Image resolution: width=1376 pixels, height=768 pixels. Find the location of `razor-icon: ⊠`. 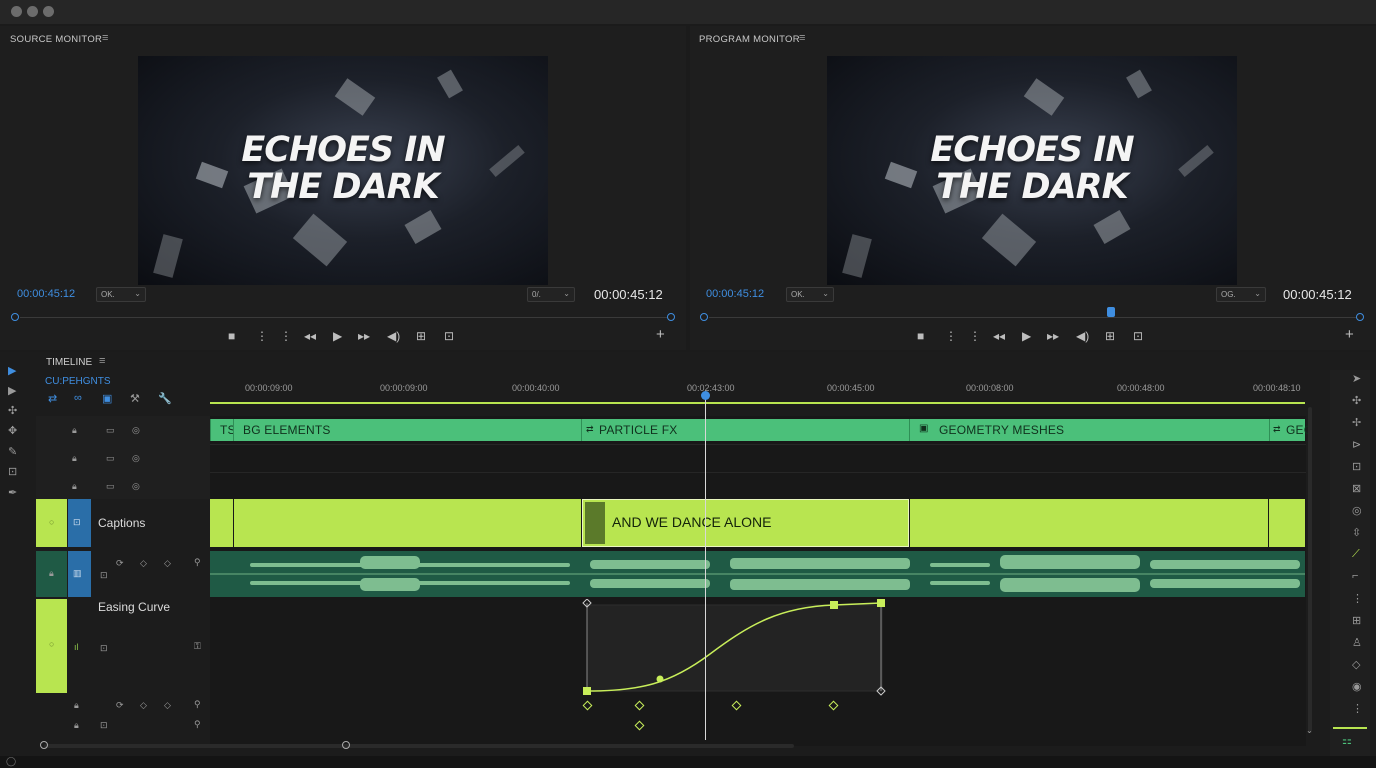

razor-icon: ⊠ is located at coordinates (1356, 488).